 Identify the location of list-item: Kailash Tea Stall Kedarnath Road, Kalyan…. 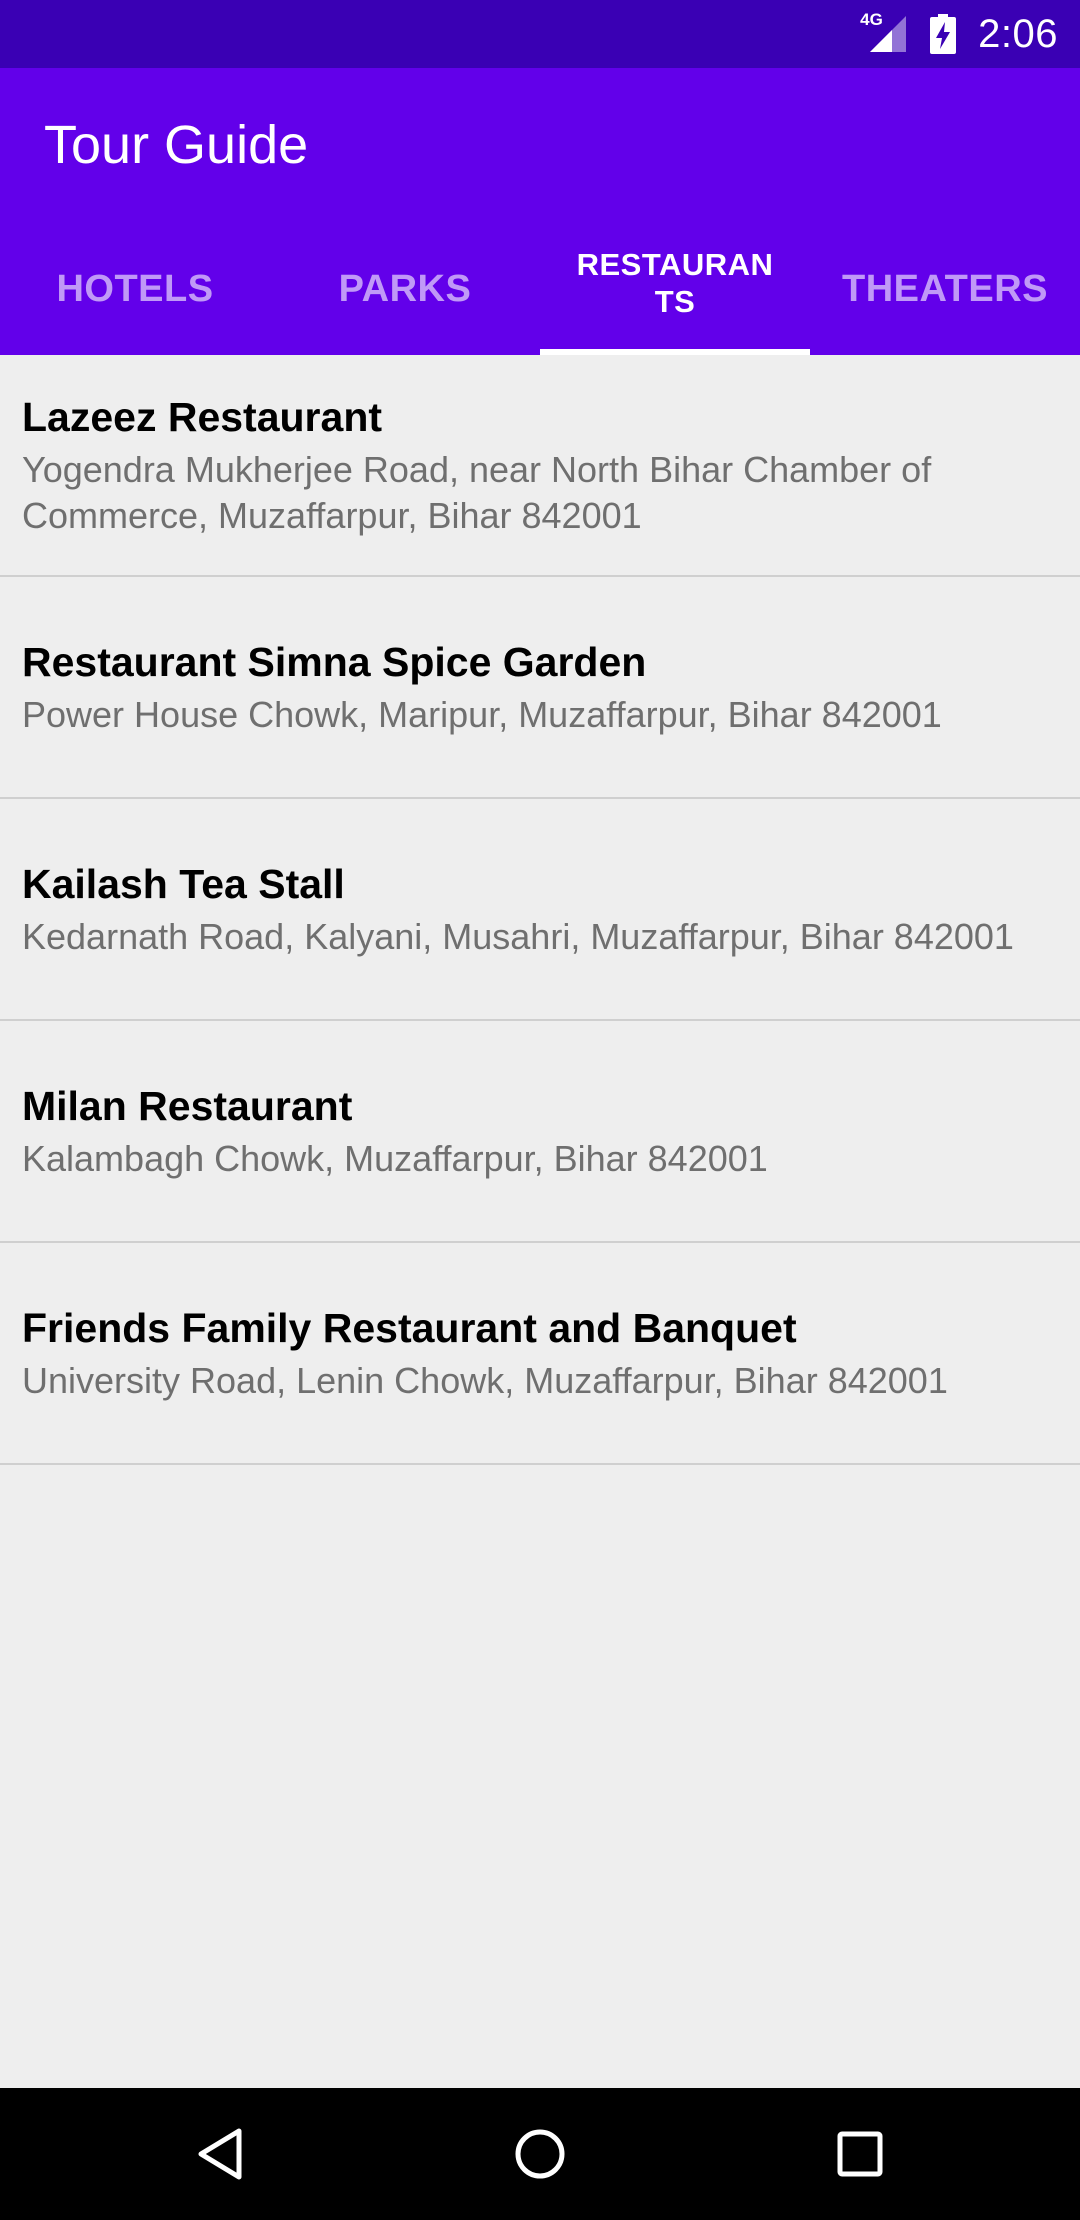
(540, 910).